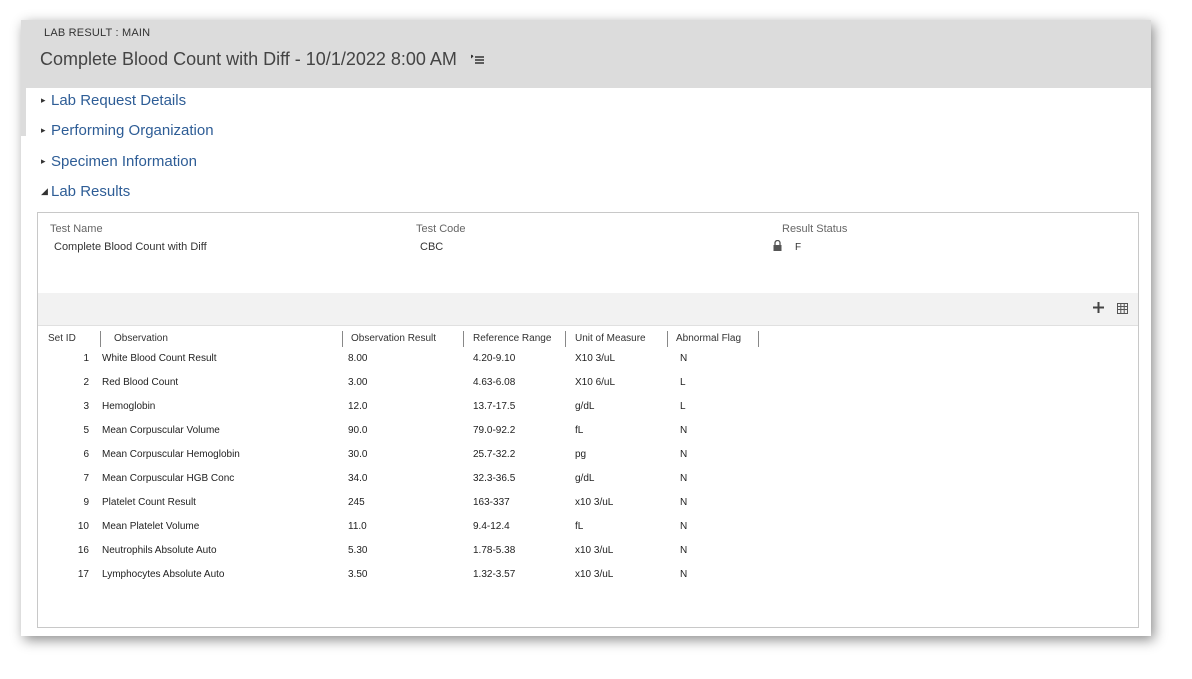  What do you see at coordinates (149, 502) in the screenshot?
I see `cell-observation: Platelet Count Result` at bounding box center [149, 502].